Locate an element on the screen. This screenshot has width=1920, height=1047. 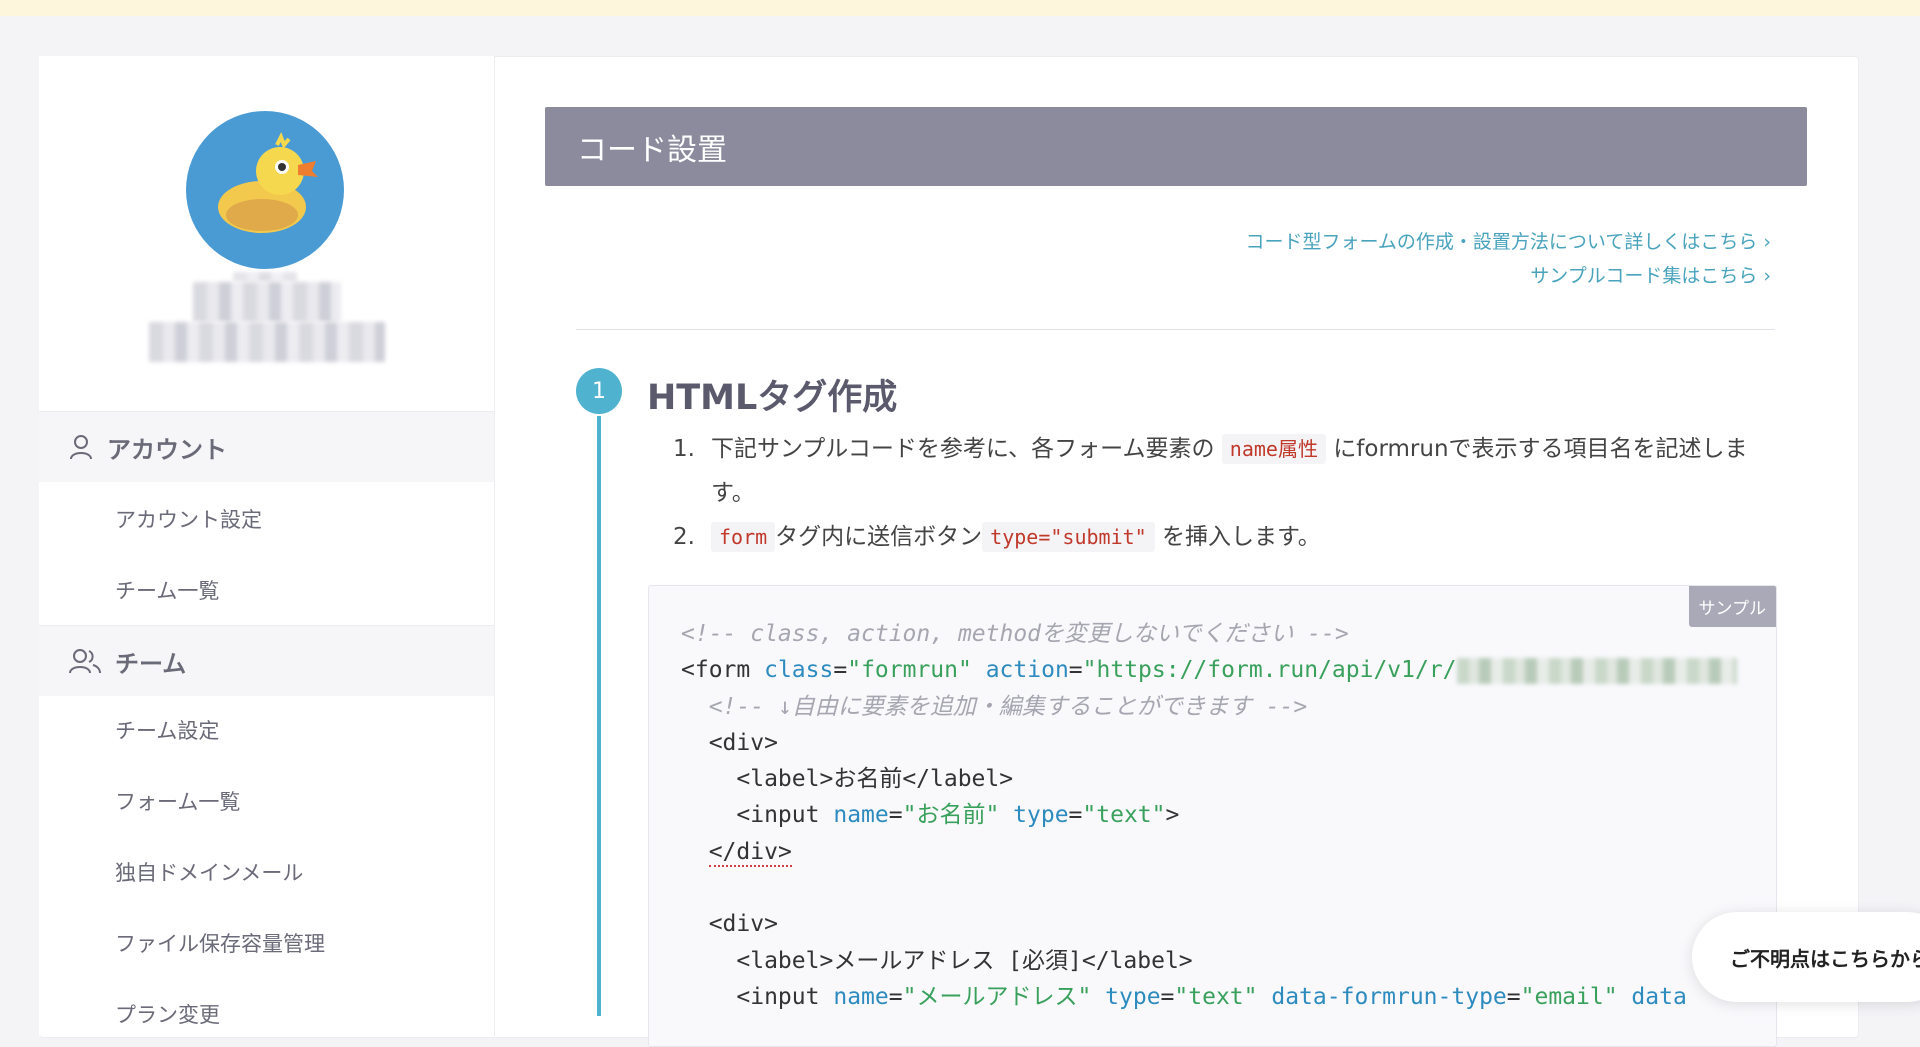
list-item: 2. form タグ内に送信ボタン type="submit" を挿入します。 is located at coordinates (997, 537).